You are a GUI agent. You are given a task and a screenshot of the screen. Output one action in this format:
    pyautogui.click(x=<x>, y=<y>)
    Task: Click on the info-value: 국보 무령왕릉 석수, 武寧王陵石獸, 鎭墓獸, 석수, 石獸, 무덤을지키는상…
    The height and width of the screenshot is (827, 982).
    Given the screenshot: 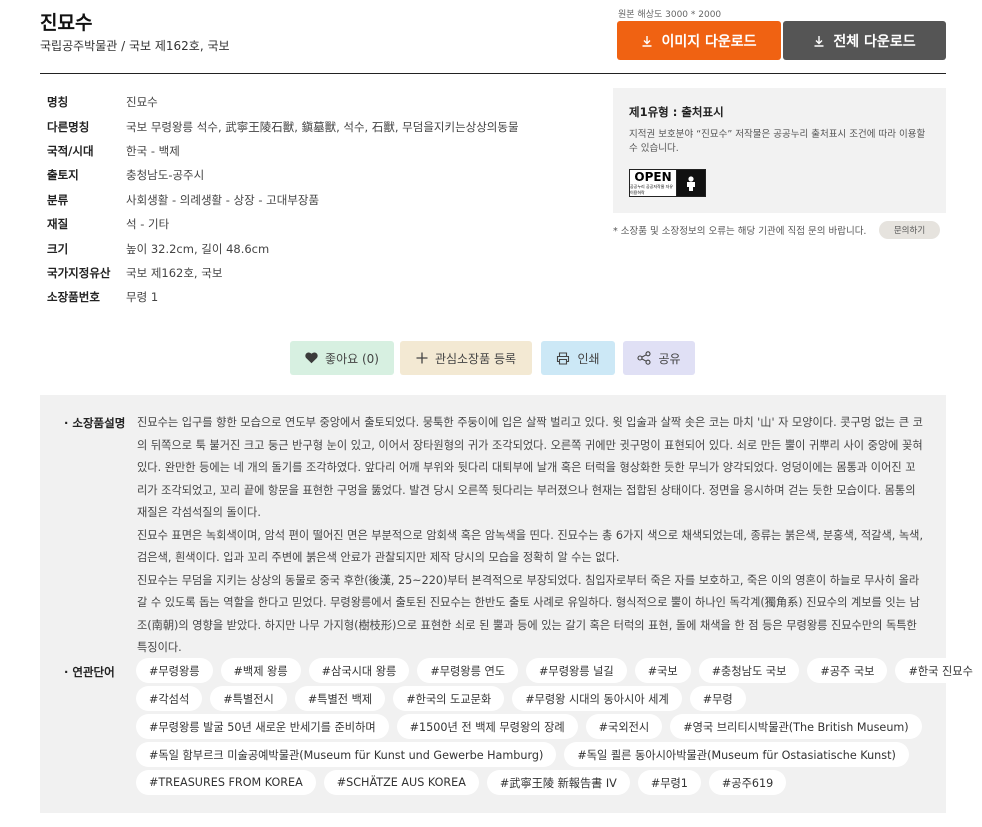 What is the action you would take?
    pyautogui.click(x=322, y=126)
    